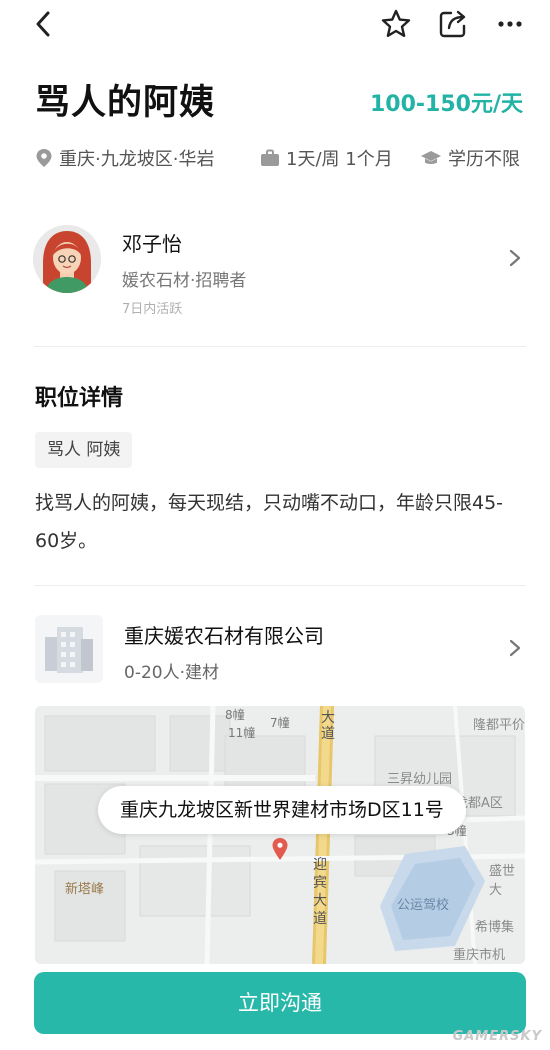 Image resolution: width=550 pixels, height=1050 pixels. Describe the element at coordinates (235, 715) in the screenshot. I see `map-label: 8幢` at that location.